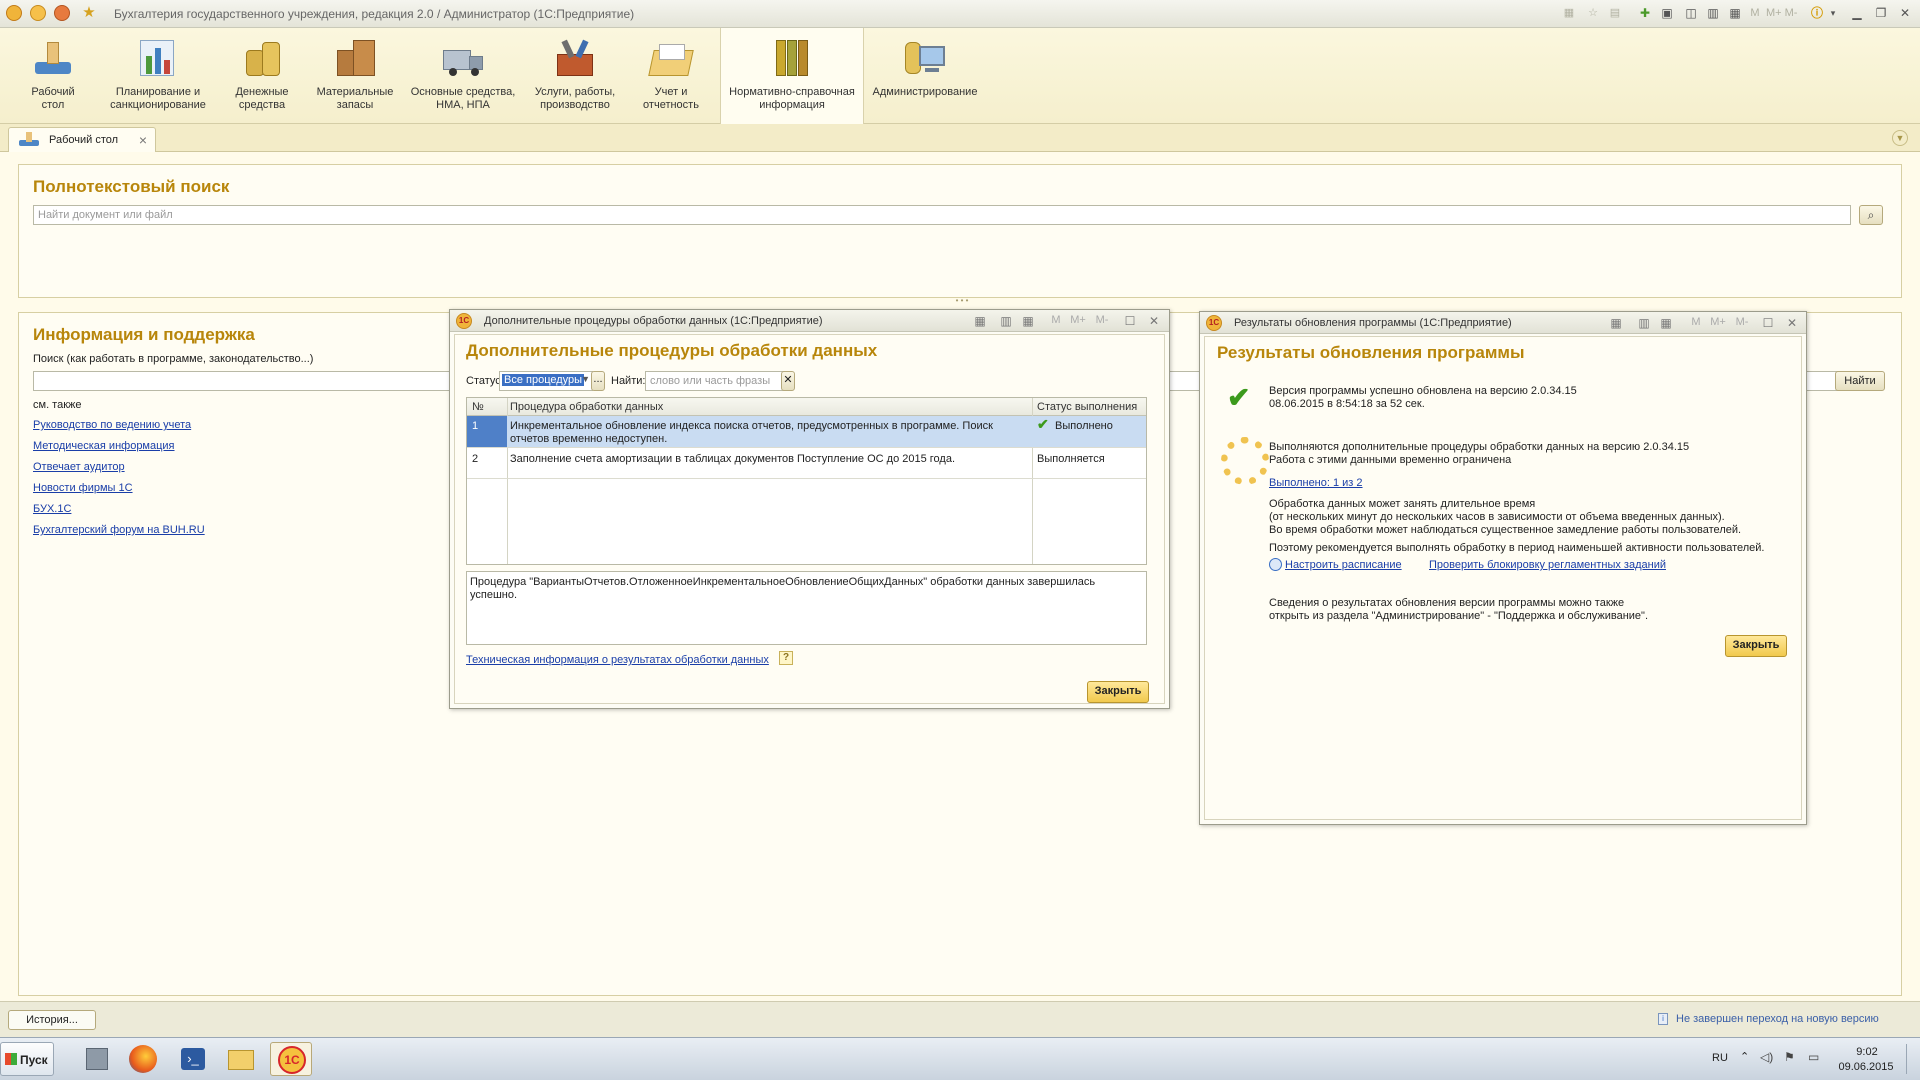  What do you see at coordinates (291, 1059) in the screenshot?
I see `app-1c-taskbar-icon: 1C` at bounding box center [291, 1059].